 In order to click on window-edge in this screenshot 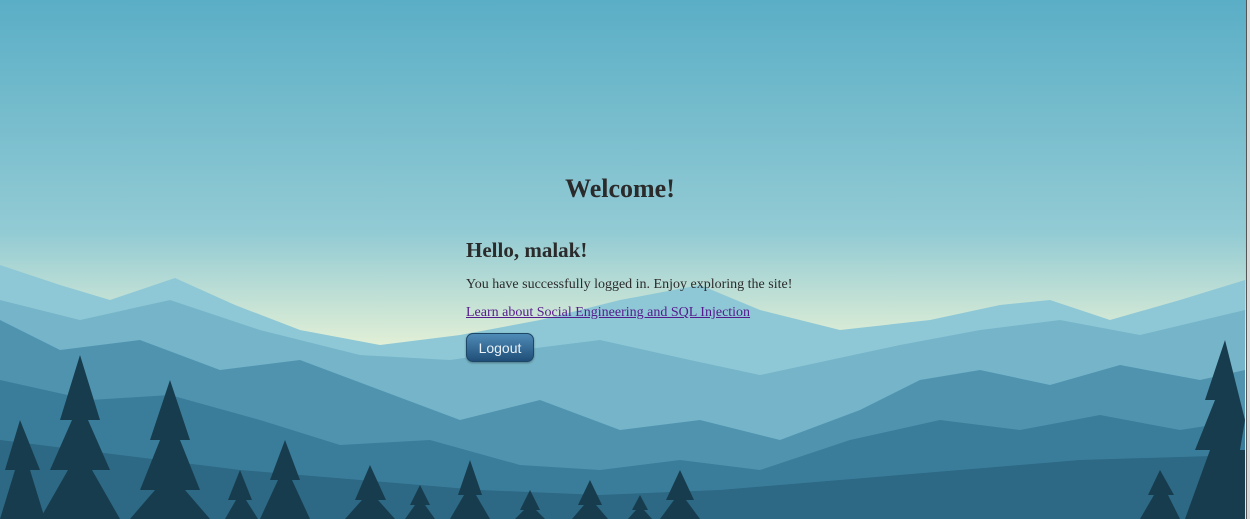, I will do `click(1248, 259)`.